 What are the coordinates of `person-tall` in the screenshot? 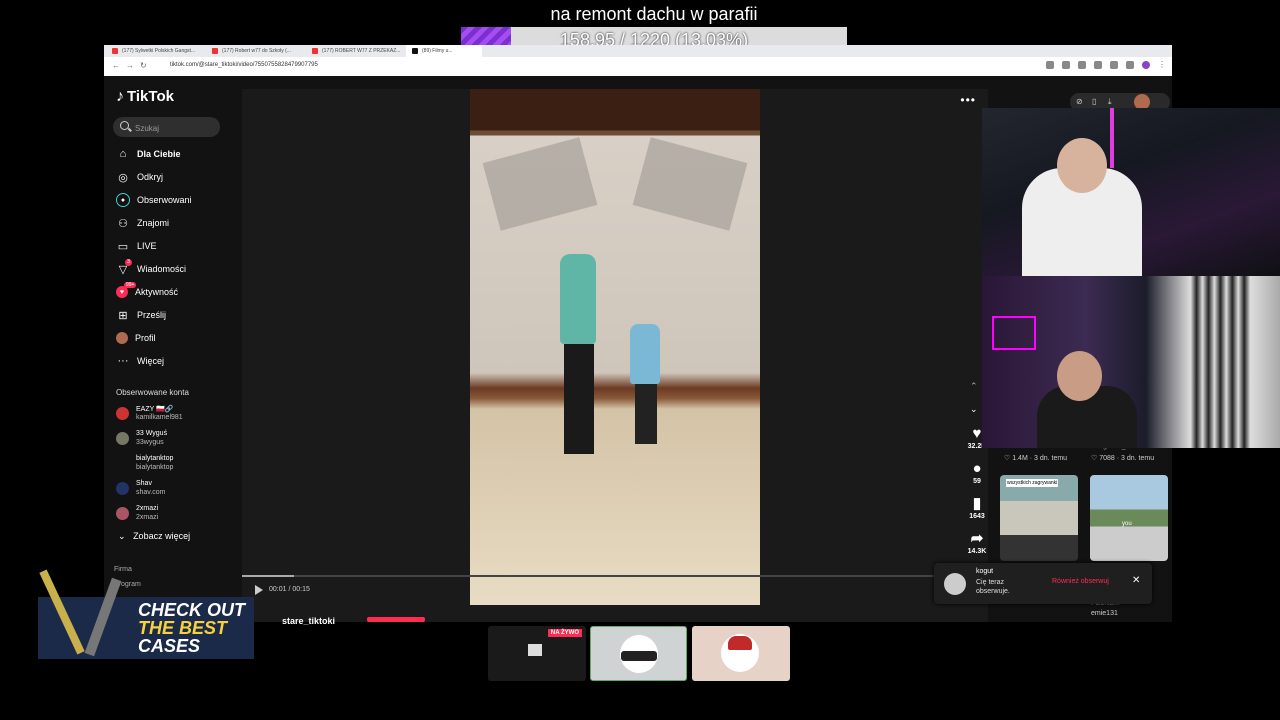 It's located at (578, 299).